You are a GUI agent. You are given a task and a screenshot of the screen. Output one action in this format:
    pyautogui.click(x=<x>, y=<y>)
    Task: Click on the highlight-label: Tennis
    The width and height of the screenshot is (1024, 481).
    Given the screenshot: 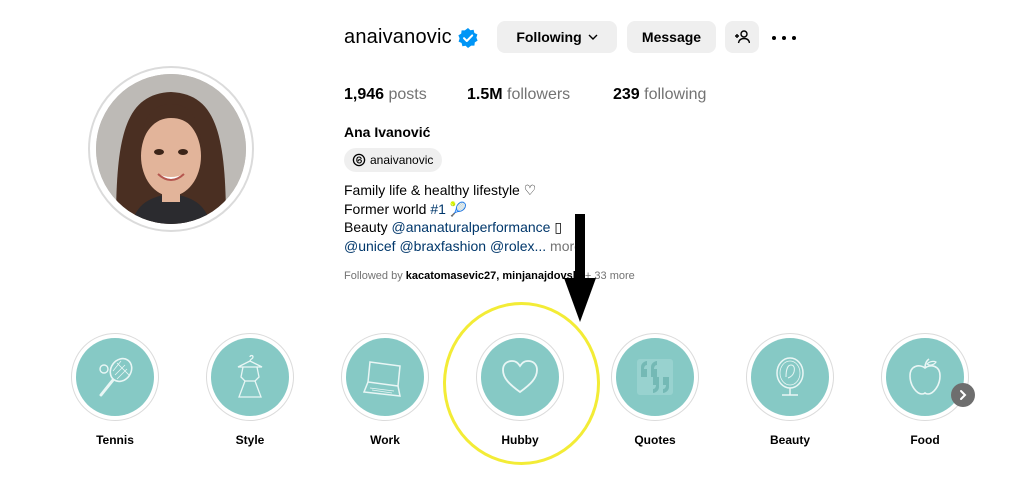 What is the action you would take?
    pyautogui.click(x=115, y=440)
    